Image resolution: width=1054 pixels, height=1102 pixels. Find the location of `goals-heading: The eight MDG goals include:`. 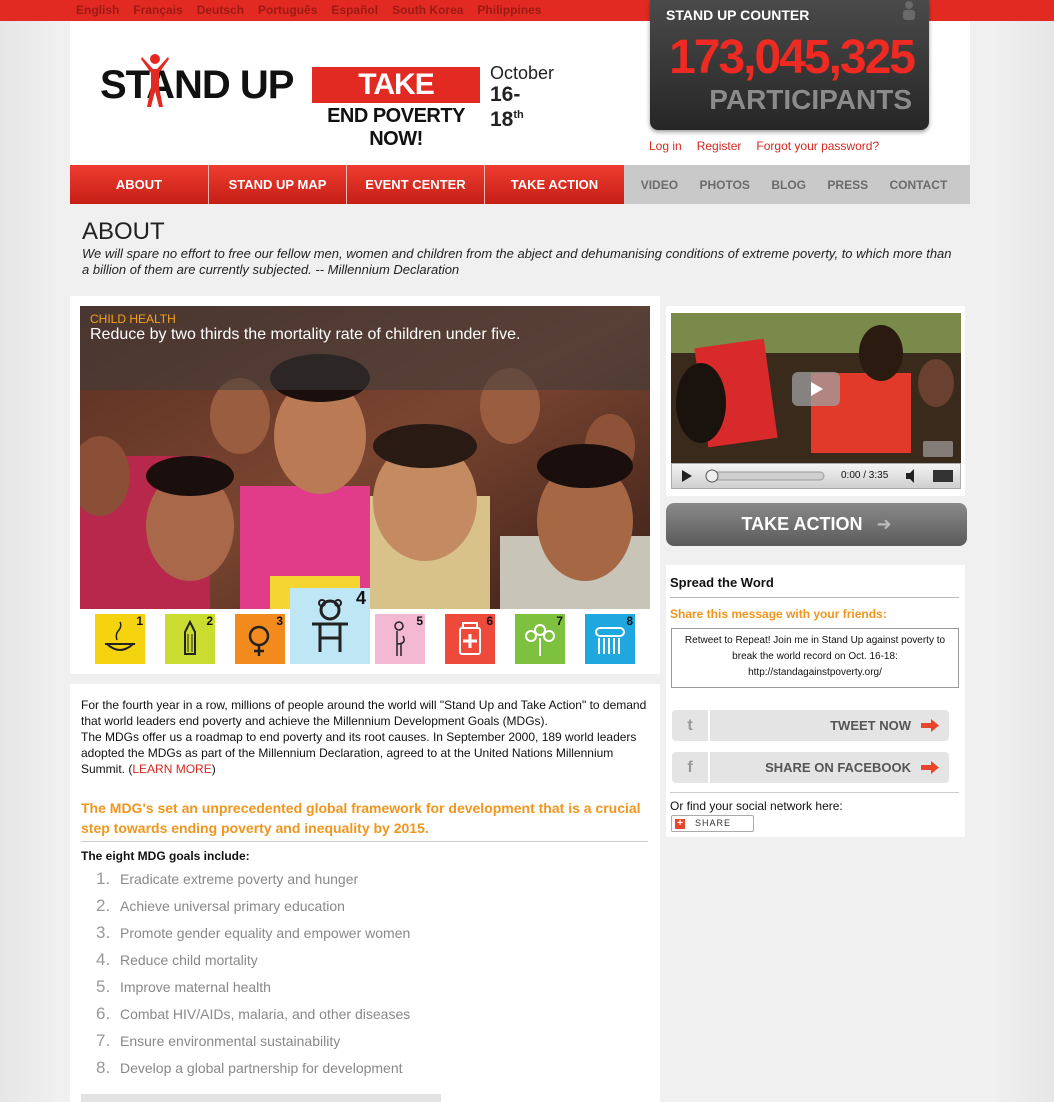

goals-heading: The eight MDG goals include: is located at coordinates (165, 856).